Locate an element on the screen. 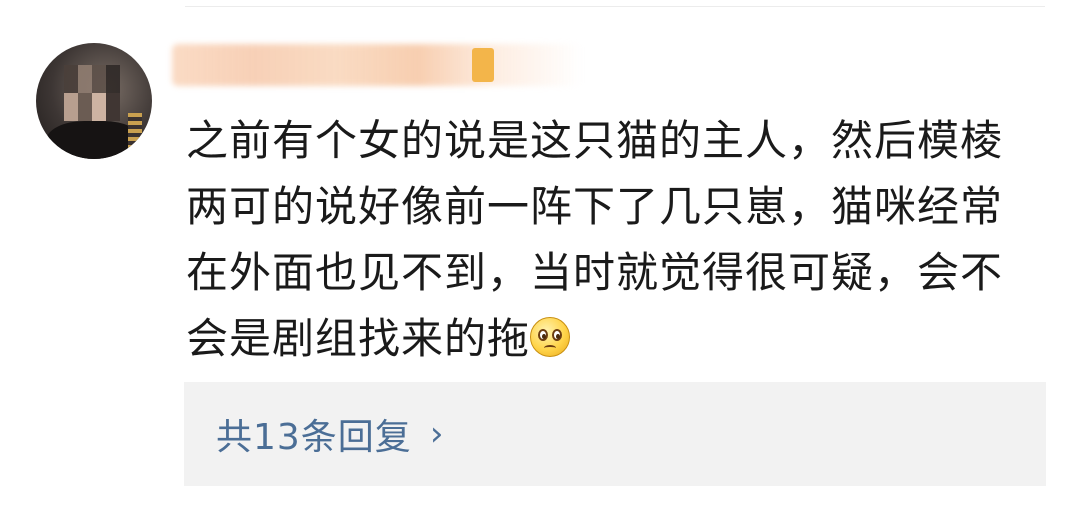 The width and height of the screenshot is (1080, 506). top-divider is located at coordinates (615, 6).